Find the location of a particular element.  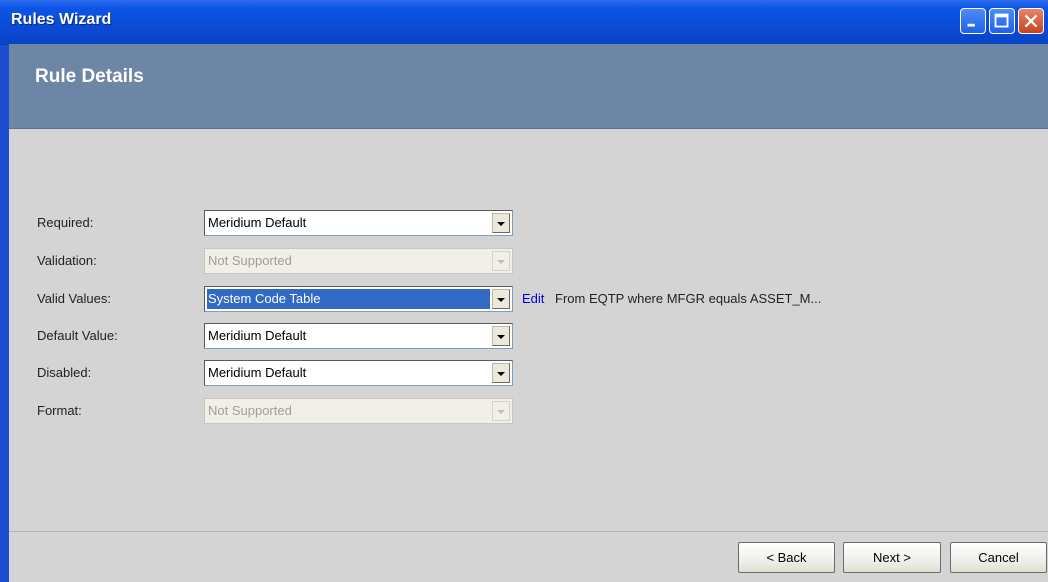

disabled-select: Meridium Default is located at coordinates (358, 373).